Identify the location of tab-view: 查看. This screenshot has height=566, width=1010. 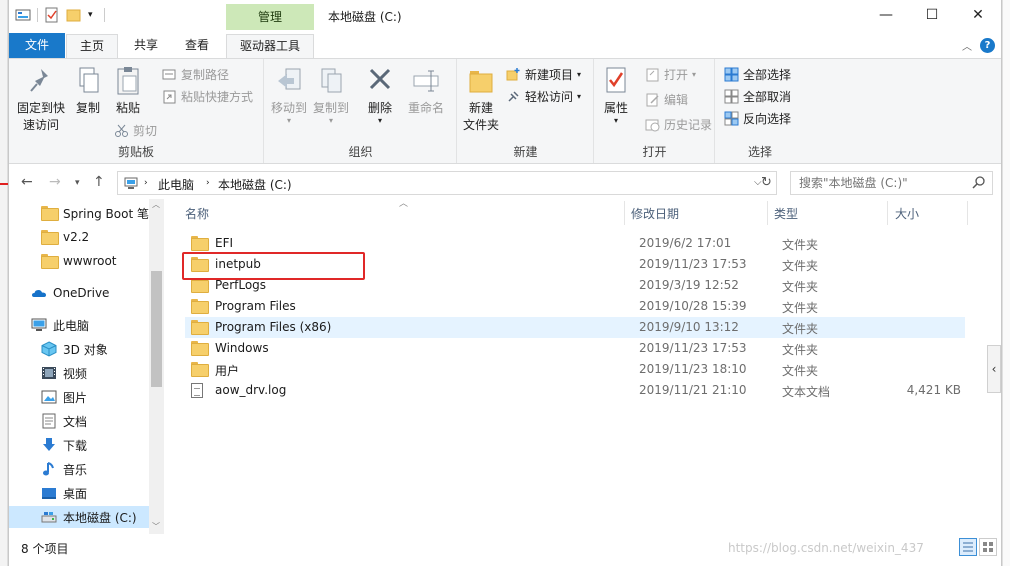
(197, 46).